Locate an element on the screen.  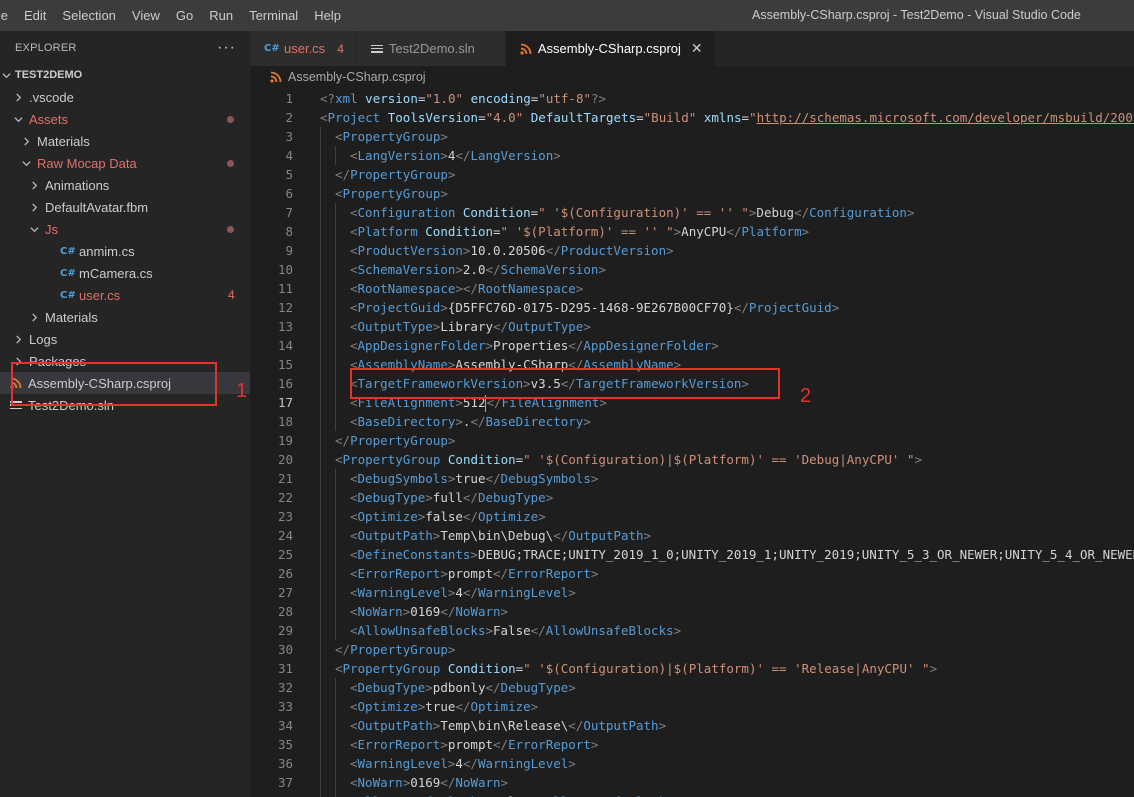
code-line: 32 <DebugType>pdbonly</DebugType> is located at coordinates (692, 687).